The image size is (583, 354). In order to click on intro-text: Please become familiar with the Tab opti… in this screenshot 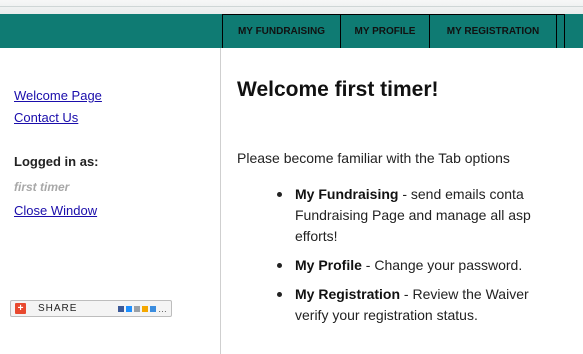, I will do `click(373, 158)`.